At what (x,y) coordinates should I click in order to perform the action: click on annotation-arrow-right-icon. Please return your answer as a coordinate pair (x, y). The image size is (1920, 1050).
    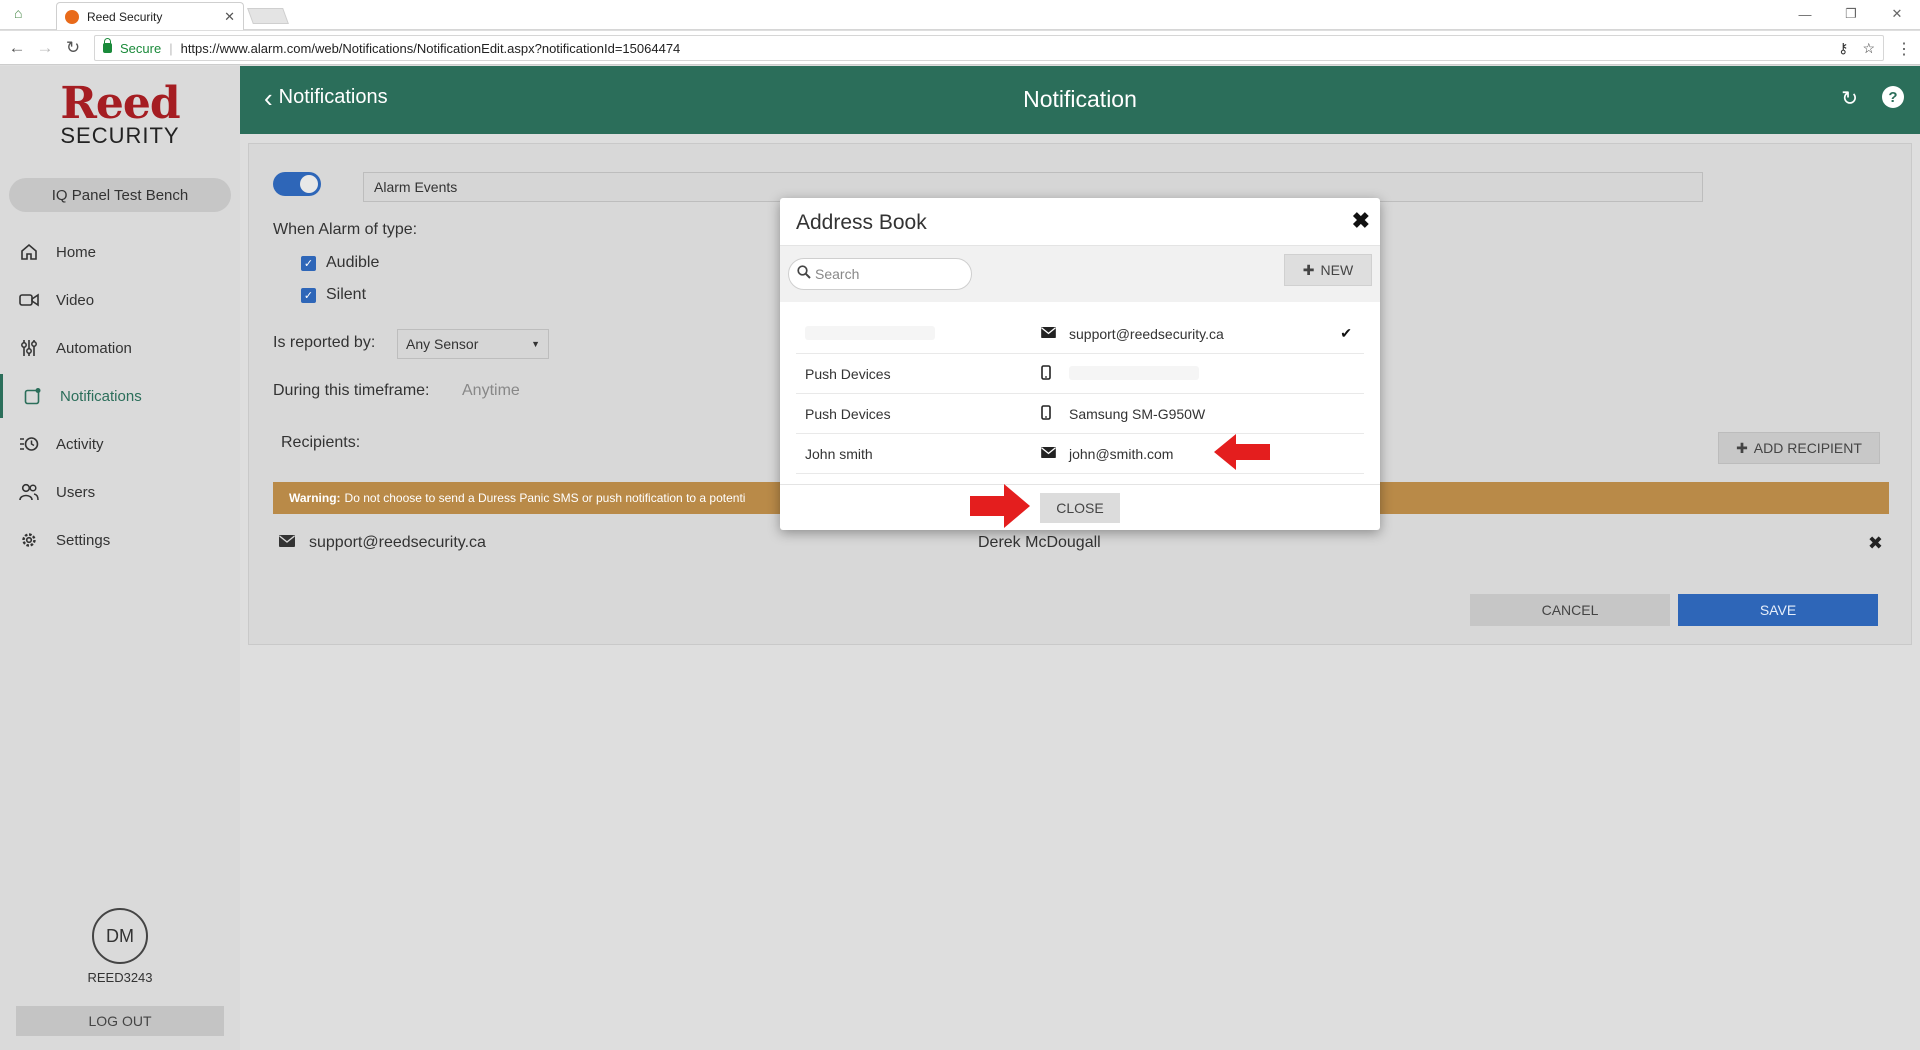
    Looking at the image, I should click on (1000, 506).